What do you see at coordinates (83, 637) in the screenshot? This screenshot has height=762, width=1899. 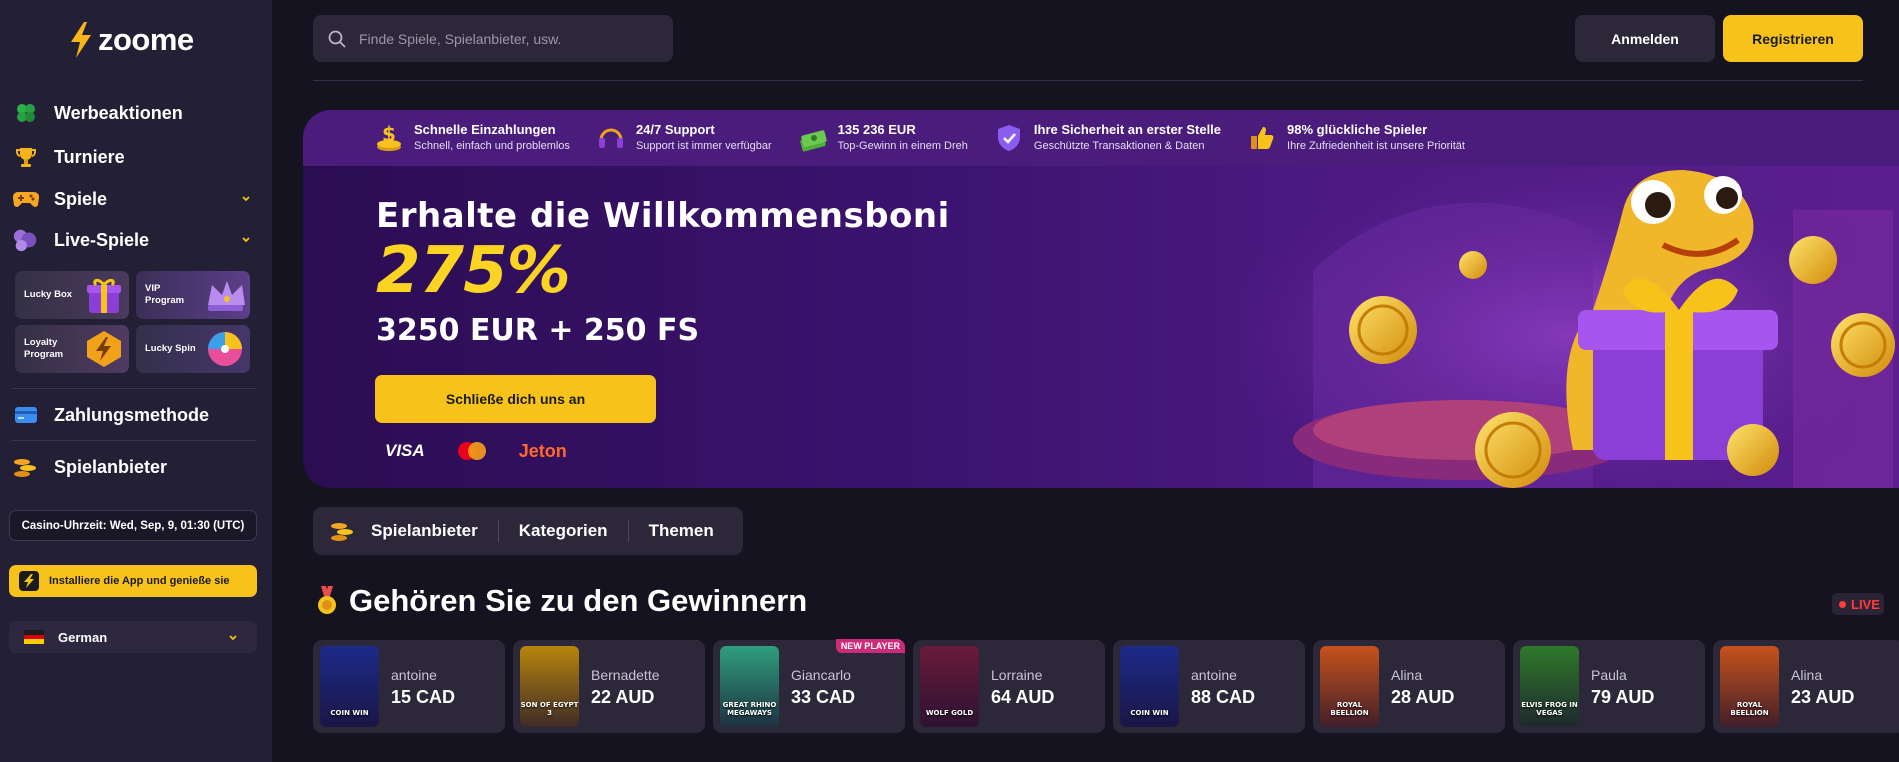 I see `language-label: German` at bounding box center [83, 637].